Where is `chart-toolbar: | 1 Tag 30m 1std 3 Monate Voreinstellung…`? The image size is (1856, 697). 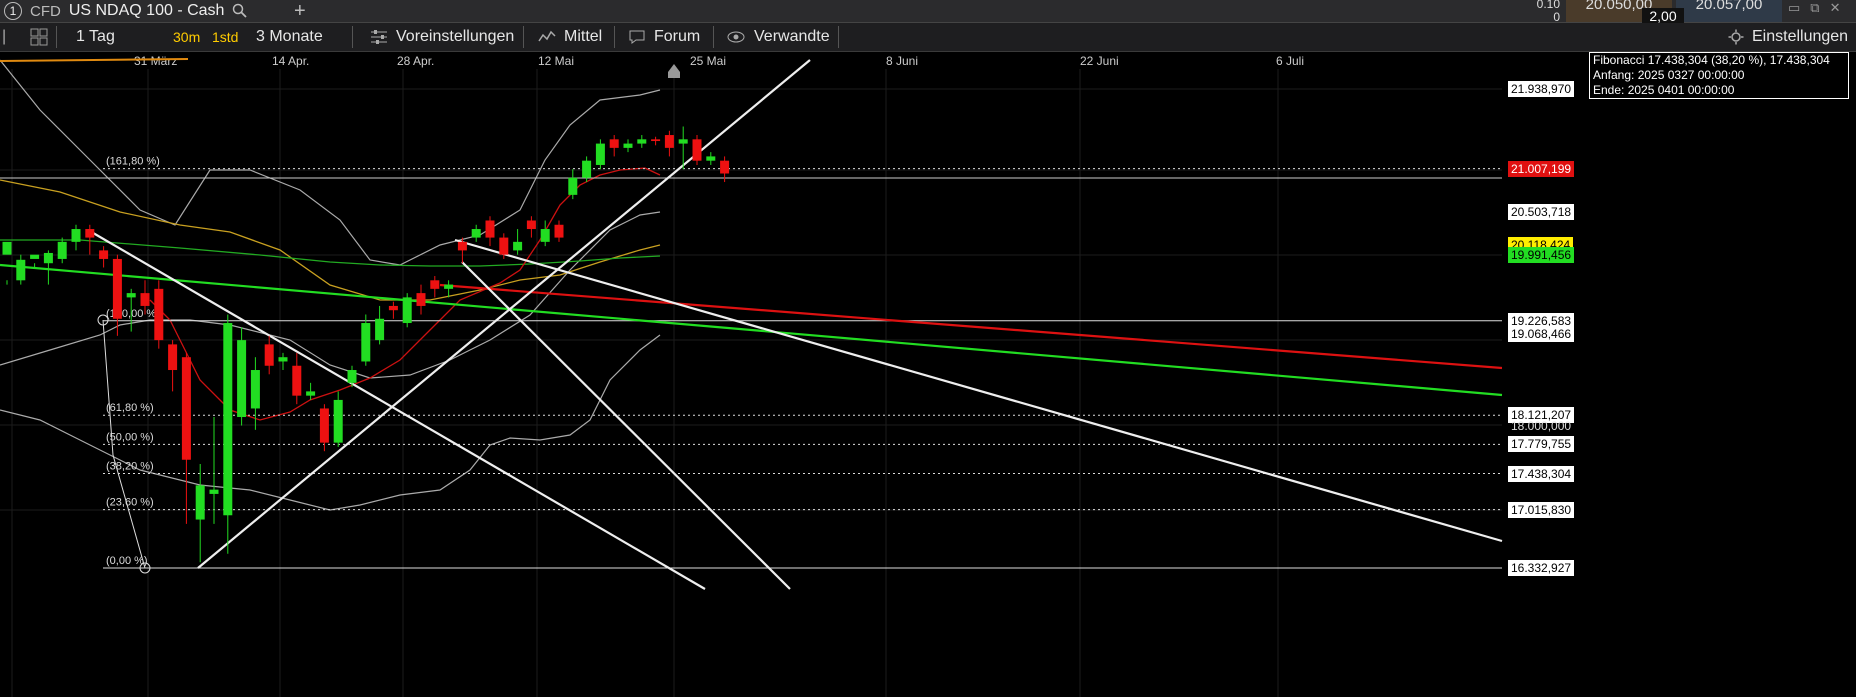
chart-toolbar: | 1 Tag 30m 1std 3 Monate Voreinstellung… is located at coordinates (928, 37).